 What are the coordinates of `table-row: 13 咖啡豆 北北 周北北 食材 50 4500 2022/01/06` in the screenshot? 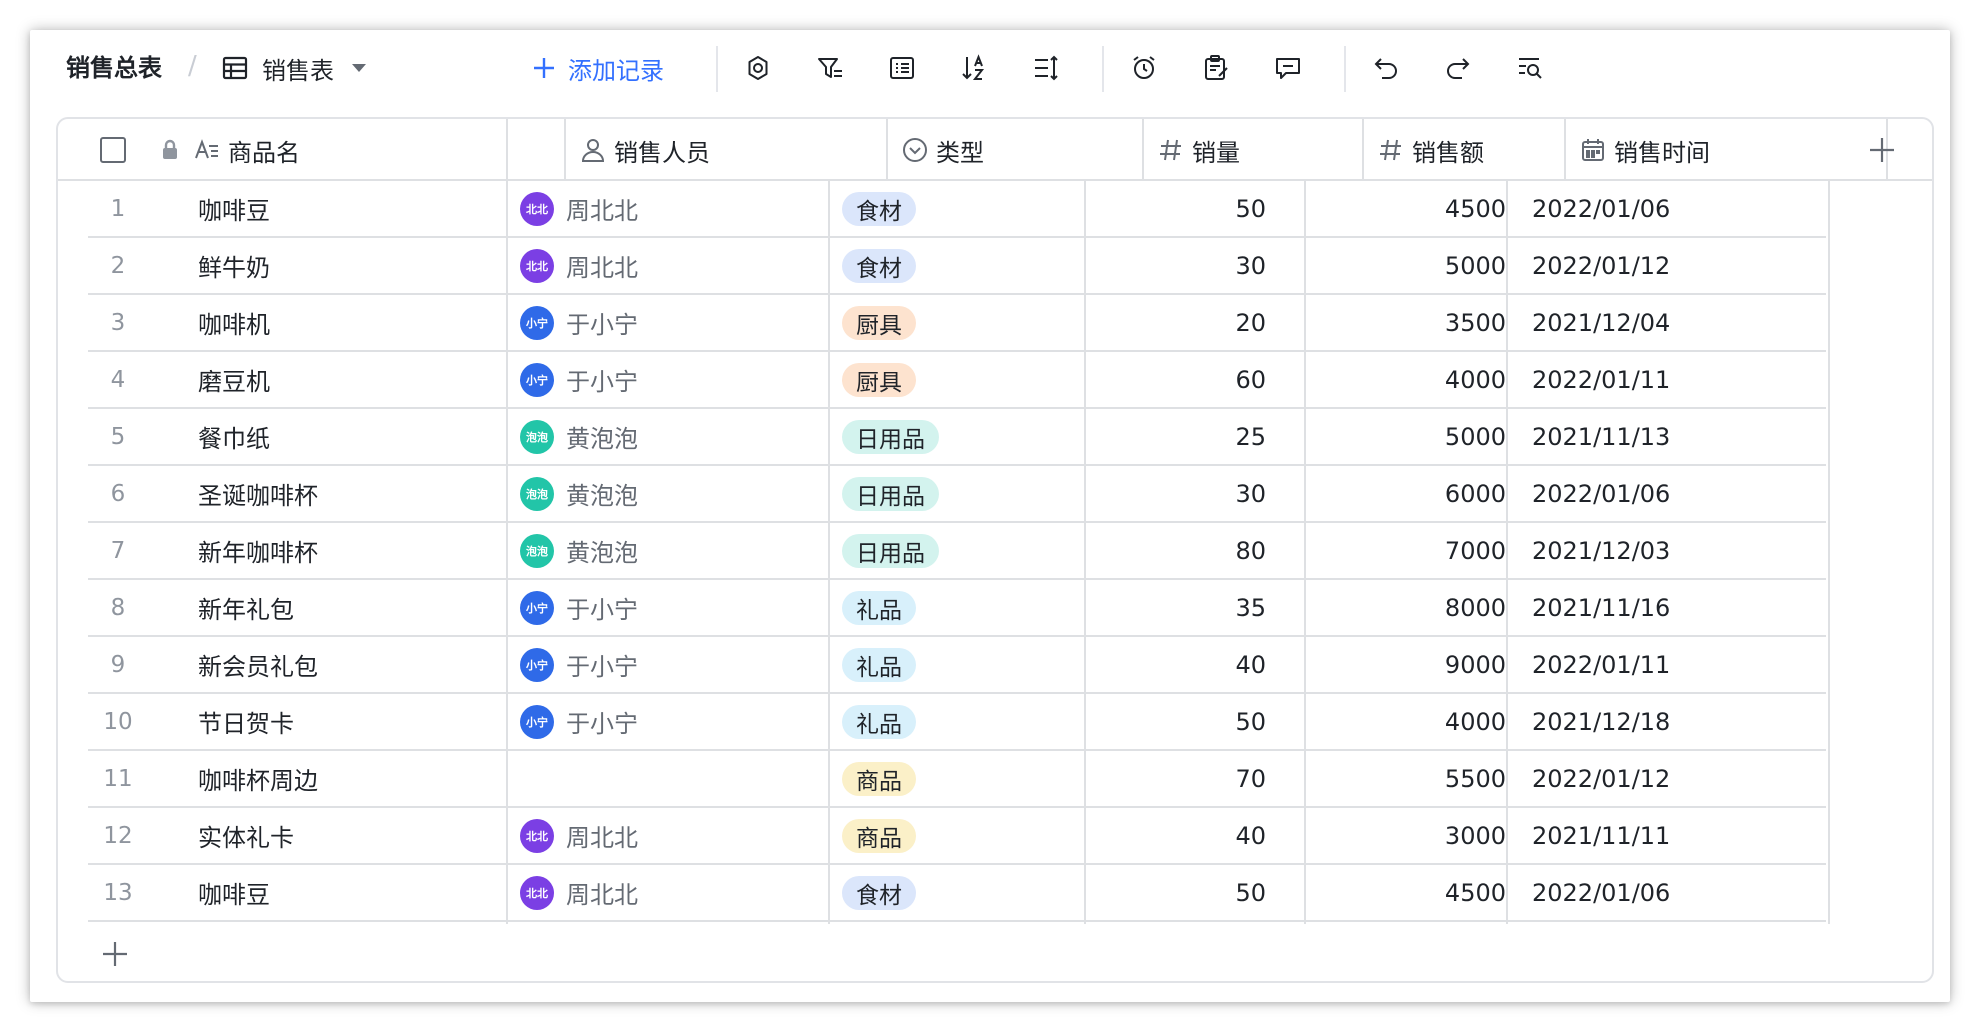 It's located at (995, 893).